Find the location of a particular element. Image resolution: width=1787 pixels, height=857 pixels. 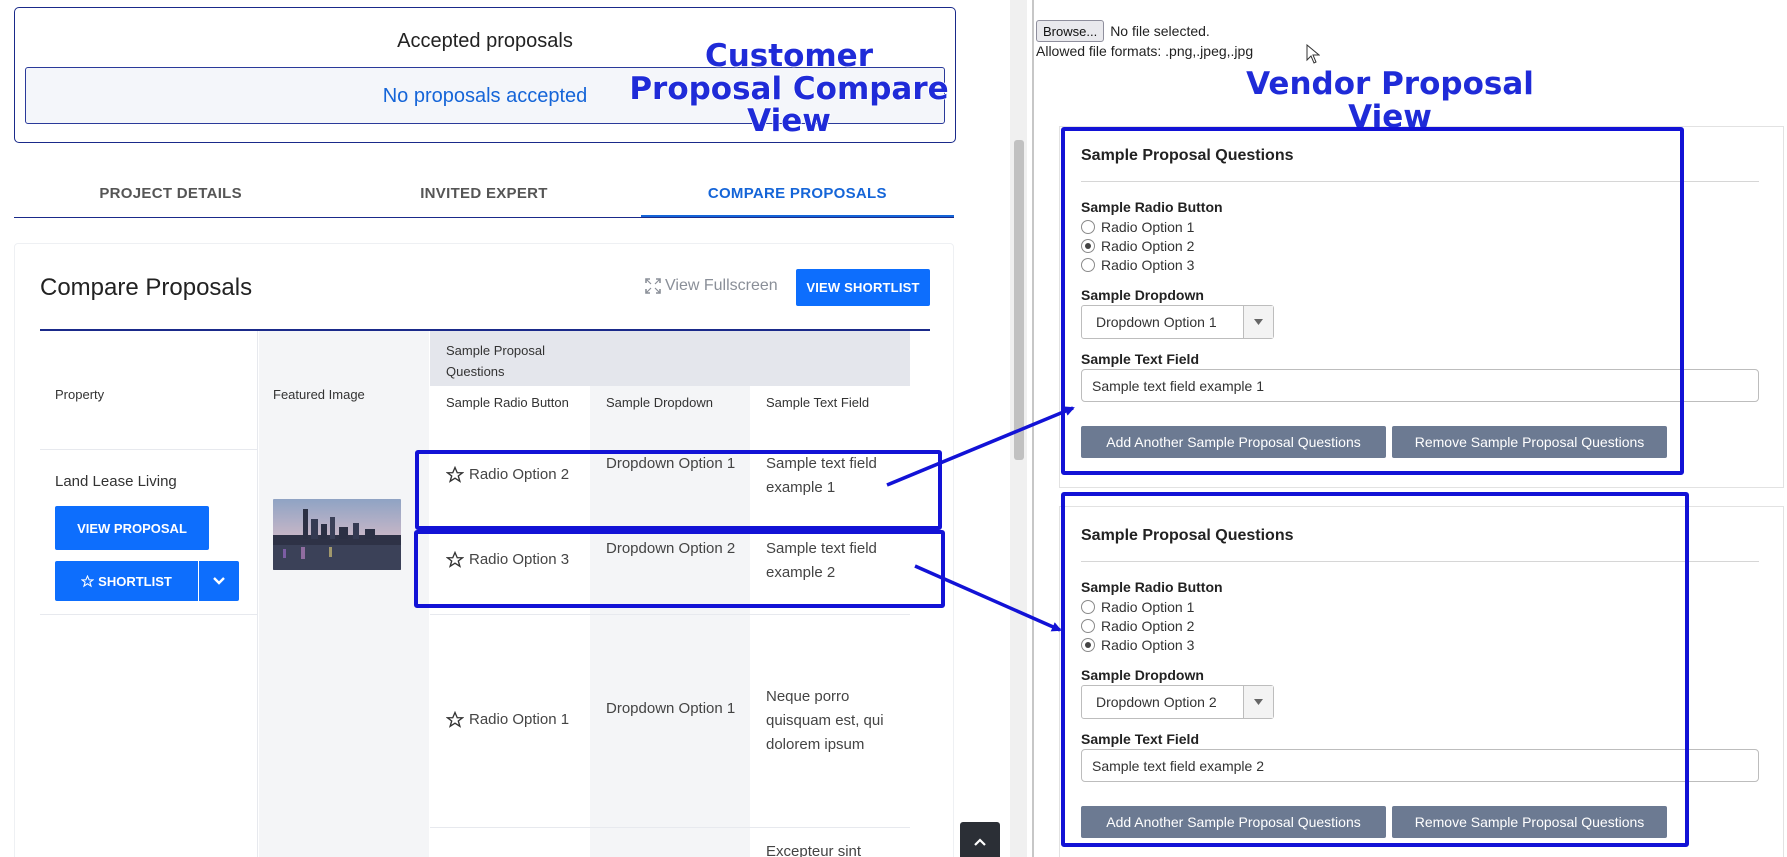

view-fullscreen-link: View Fullscreen is located at coordinates (711, 286).